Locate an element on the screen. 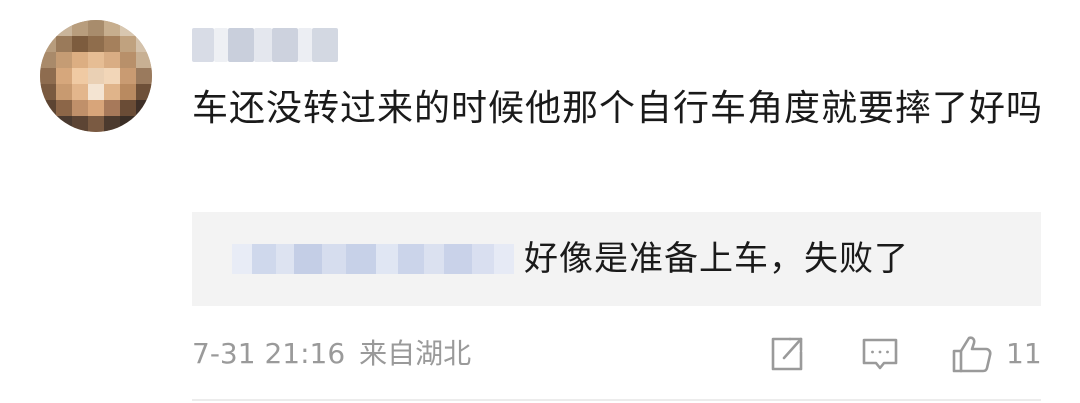  share-icon is located at coordinates (786, 354).